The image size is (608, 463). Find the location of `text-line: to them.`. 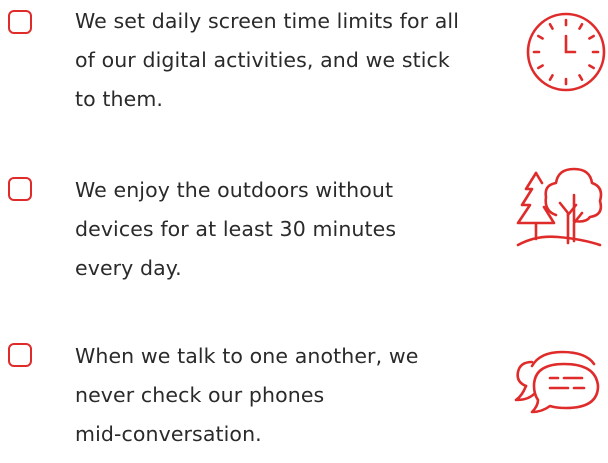

text-line: to them. is located at coordinates (119, 99).